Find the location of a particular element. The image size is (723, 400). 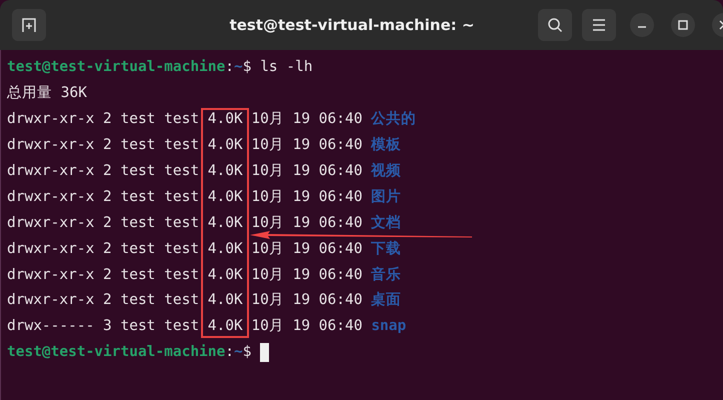

search-icon is located at coordinates (555, 25).